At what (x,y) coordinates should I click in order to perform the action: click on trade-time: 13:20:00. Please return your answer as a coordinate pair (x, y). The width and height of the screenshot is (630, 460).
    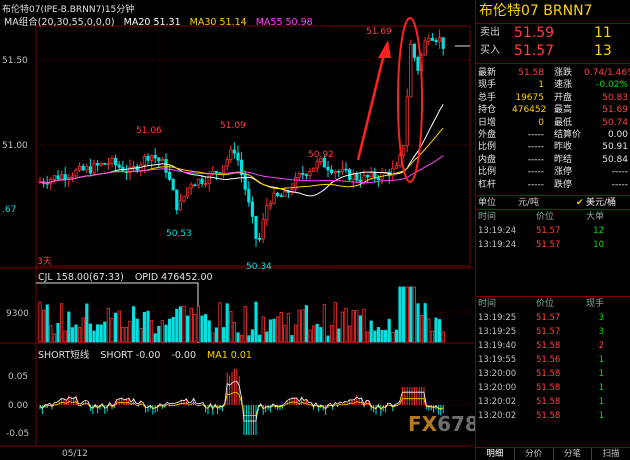
    Looking at the image, I should click on (497, 373).